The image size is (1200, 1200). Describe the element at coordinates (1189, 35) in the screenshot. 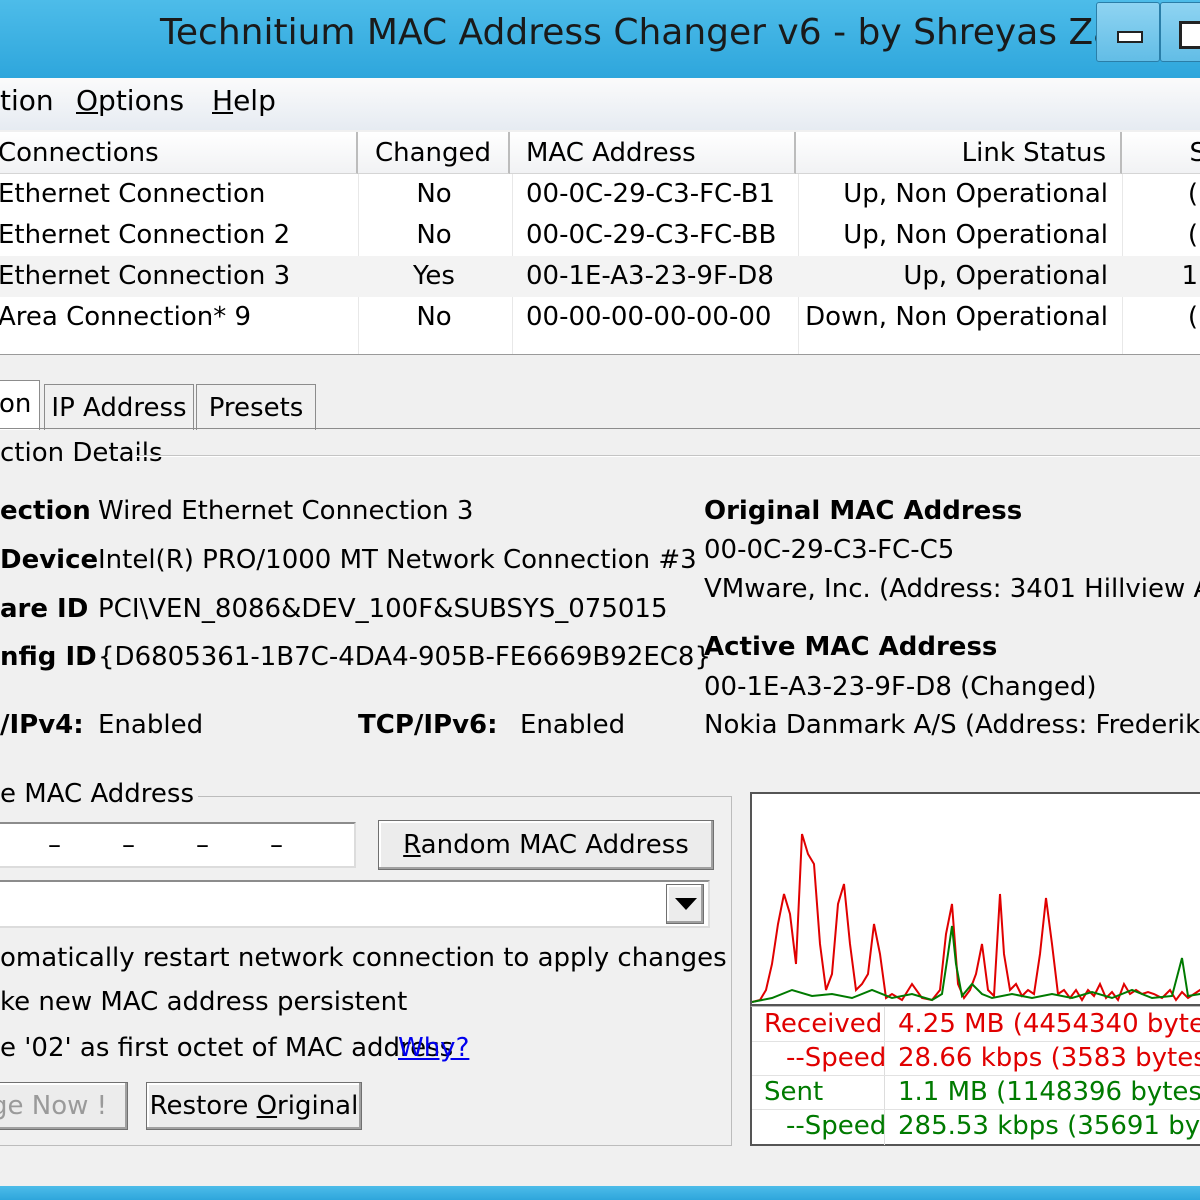

I see `maximize-icon` at that location.